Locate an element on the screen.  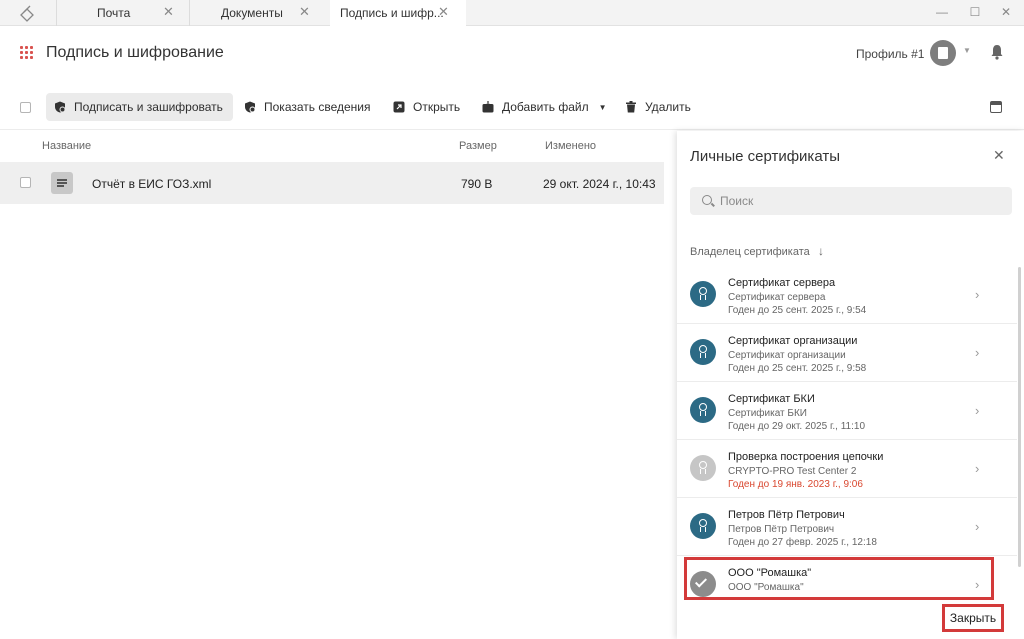
certificate-validity: Годен до 29 окт. 2025 г., 11:10 is located at coordinates (797, 426).